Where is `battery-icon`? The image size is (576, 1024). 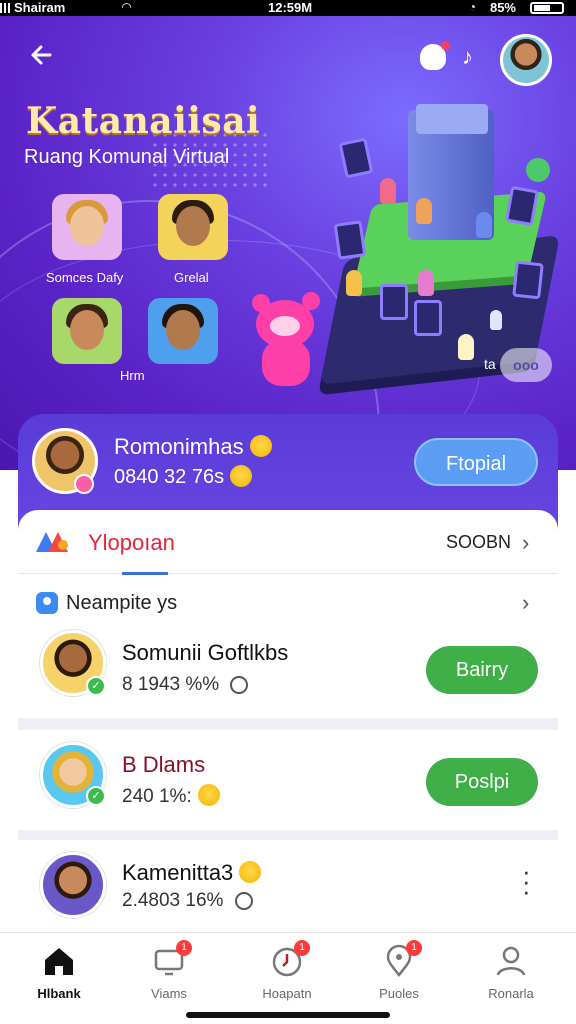
battery-icon is located at coordinates (547, 8).